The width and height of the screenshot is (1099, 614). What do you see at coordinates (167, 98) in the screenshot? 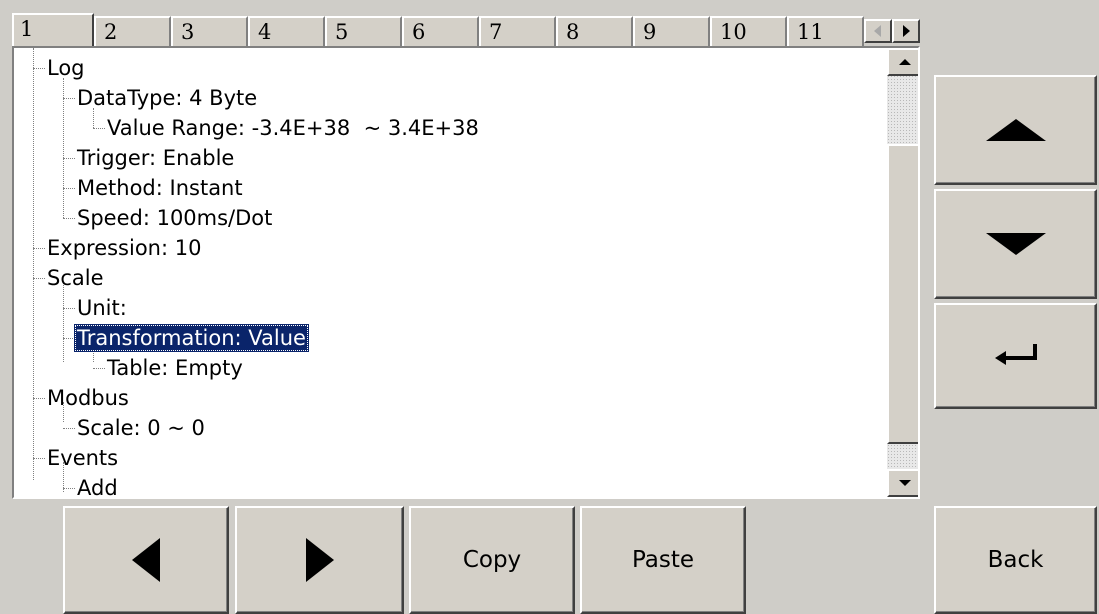
I see `tree-node-datatype: DataType: 4 Byte` at bounding box center [167, 98].